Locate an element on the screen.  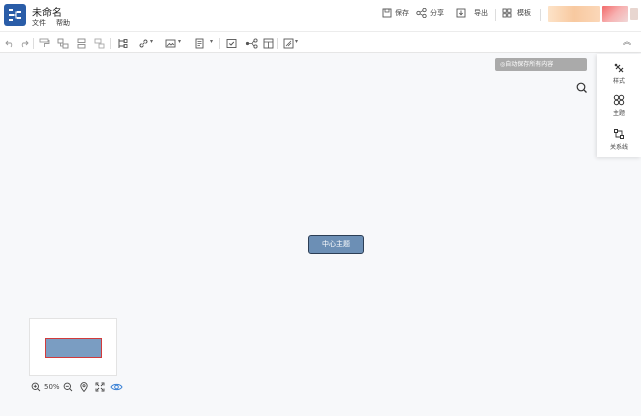
user-avatar is located at coordinates (615, 14).